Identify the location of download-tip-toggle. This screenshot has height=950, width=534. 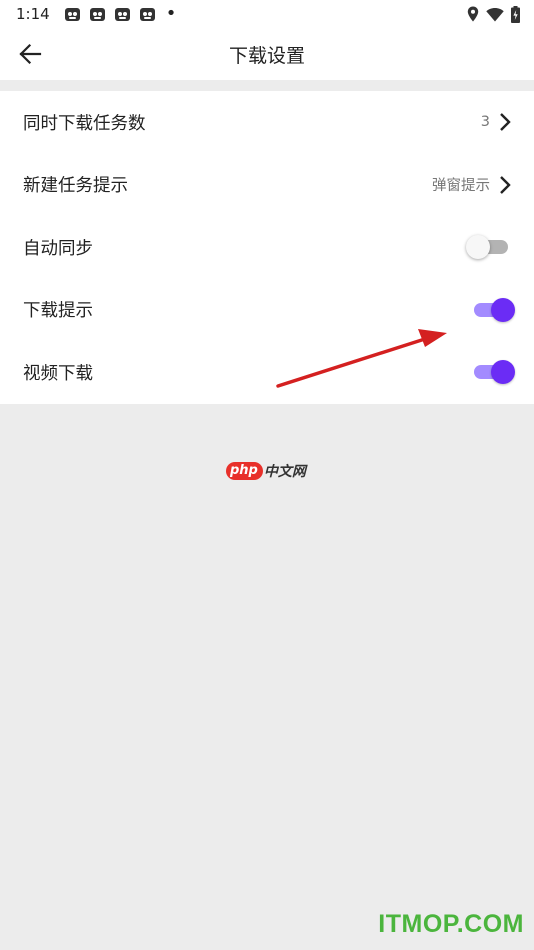
(492, 310).